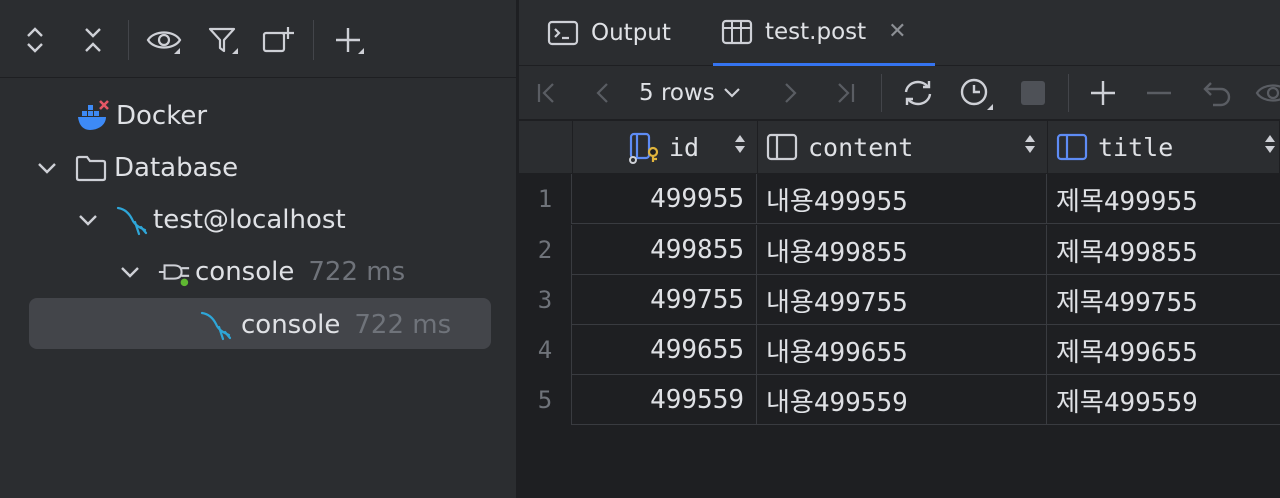 Image resolution: width=1280 pixels, height=498 pixels. I want to click on page-size-dropdown: 5 rows, so click(690, 93).